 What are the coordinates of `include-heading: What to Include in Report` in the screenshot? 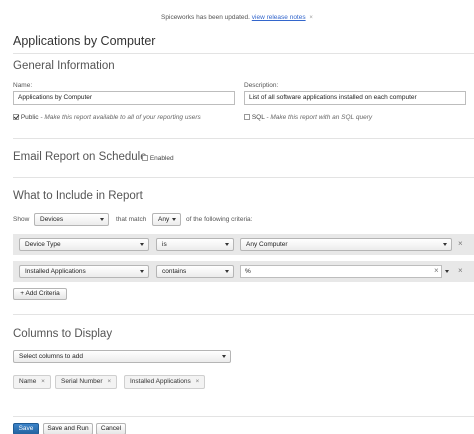 It's located at (78, 196).